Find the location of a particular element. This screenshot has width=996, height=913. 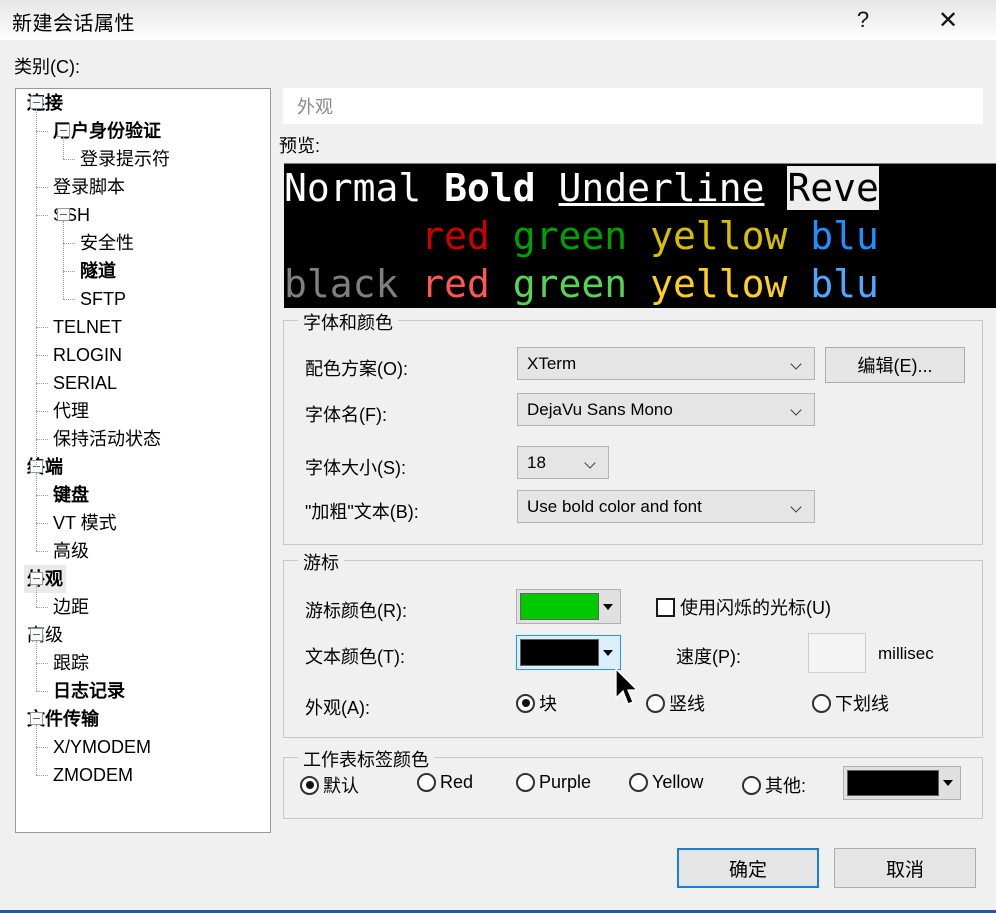

tree-item: 终端 is located at coordinates (143, 467).